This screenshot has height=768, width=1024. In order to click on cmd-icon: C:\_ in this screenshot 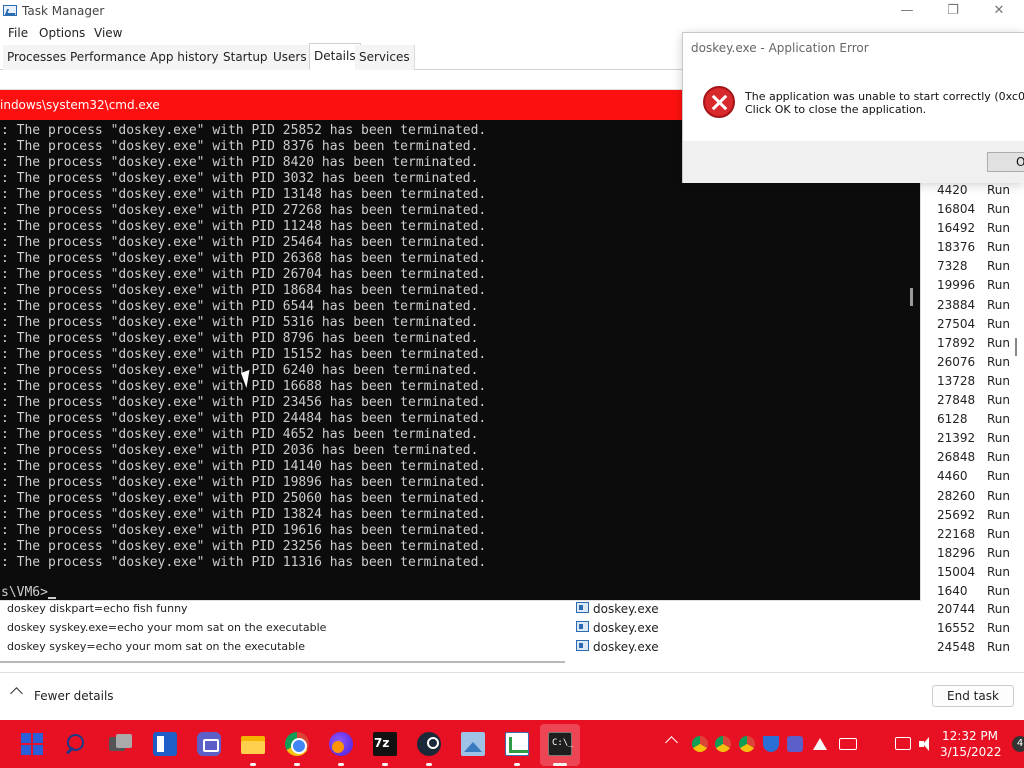, I will do `click(561, 744)`.